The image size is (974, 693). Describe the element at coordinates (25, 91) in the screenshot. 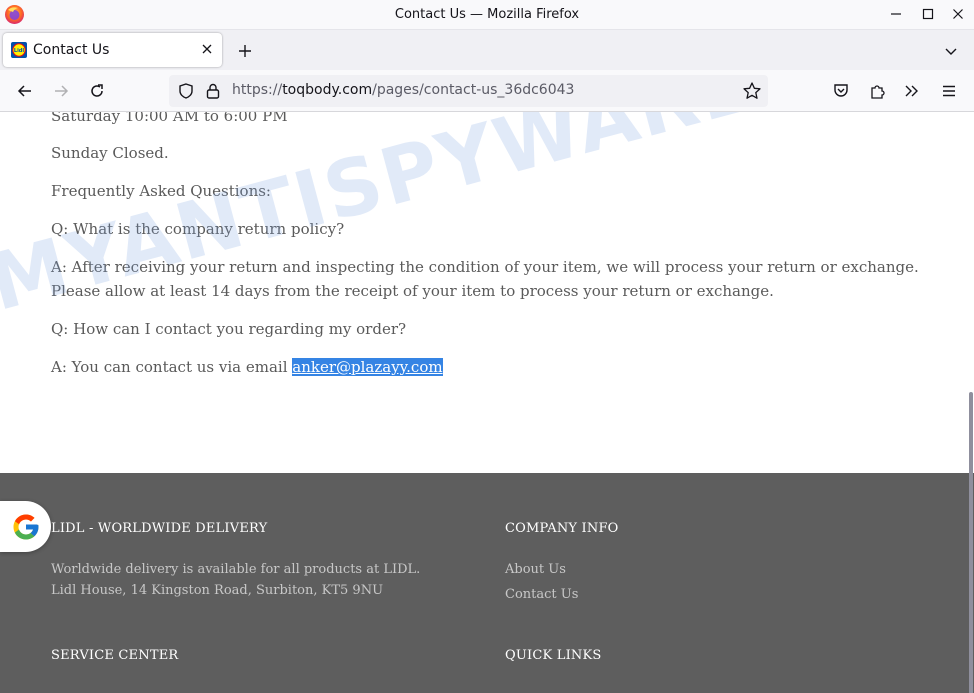

I see `back-arrow-icon` at that location.